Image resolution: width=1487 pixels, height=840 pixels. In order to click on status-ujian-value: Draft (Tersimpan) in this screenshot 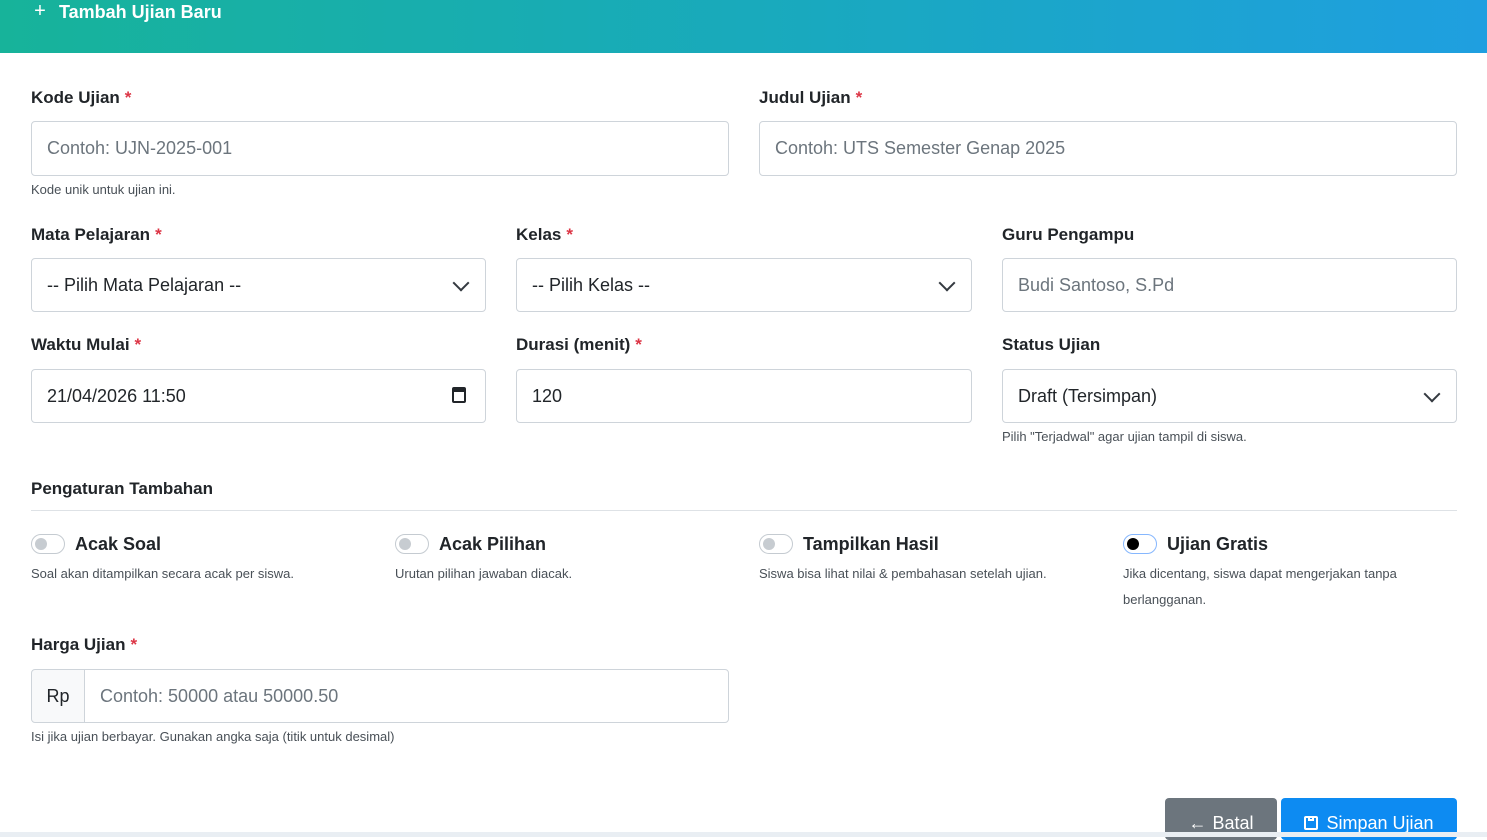, I will do `click(1088, 395)`.